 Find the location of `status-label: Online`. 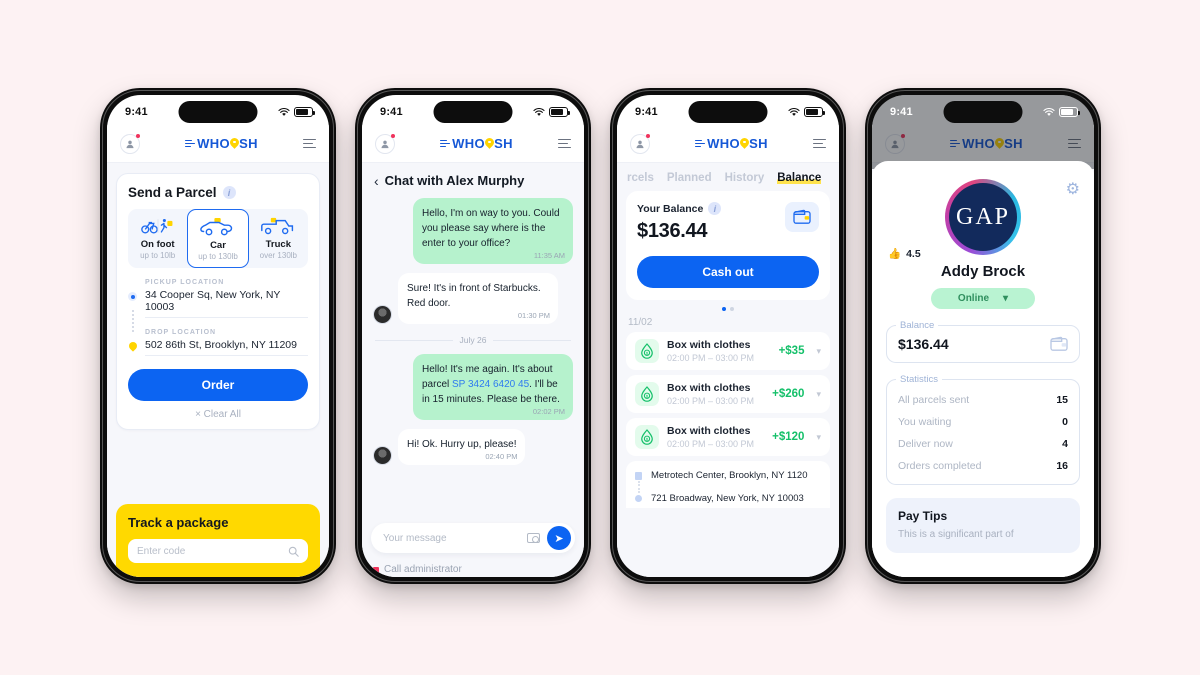

status-label: Online is located at coordinates (973, 298).